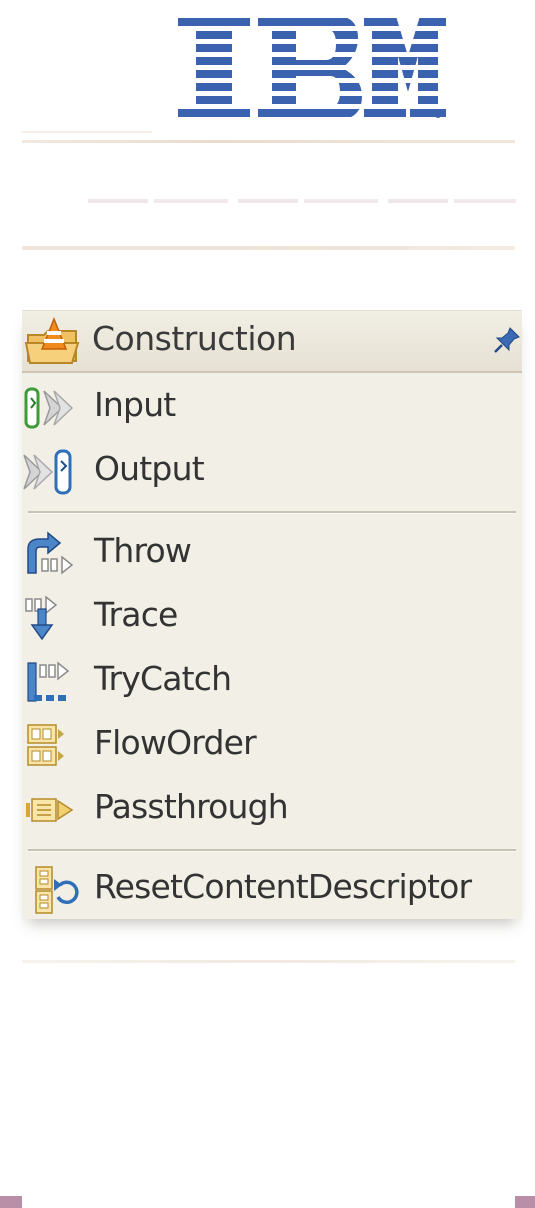 This screenshot has height=1208, width=535. What do you see at coordinates (136, 614) in the screenshot?
I see `palette-entry-label: Trace` at bounding box center [136, 614].